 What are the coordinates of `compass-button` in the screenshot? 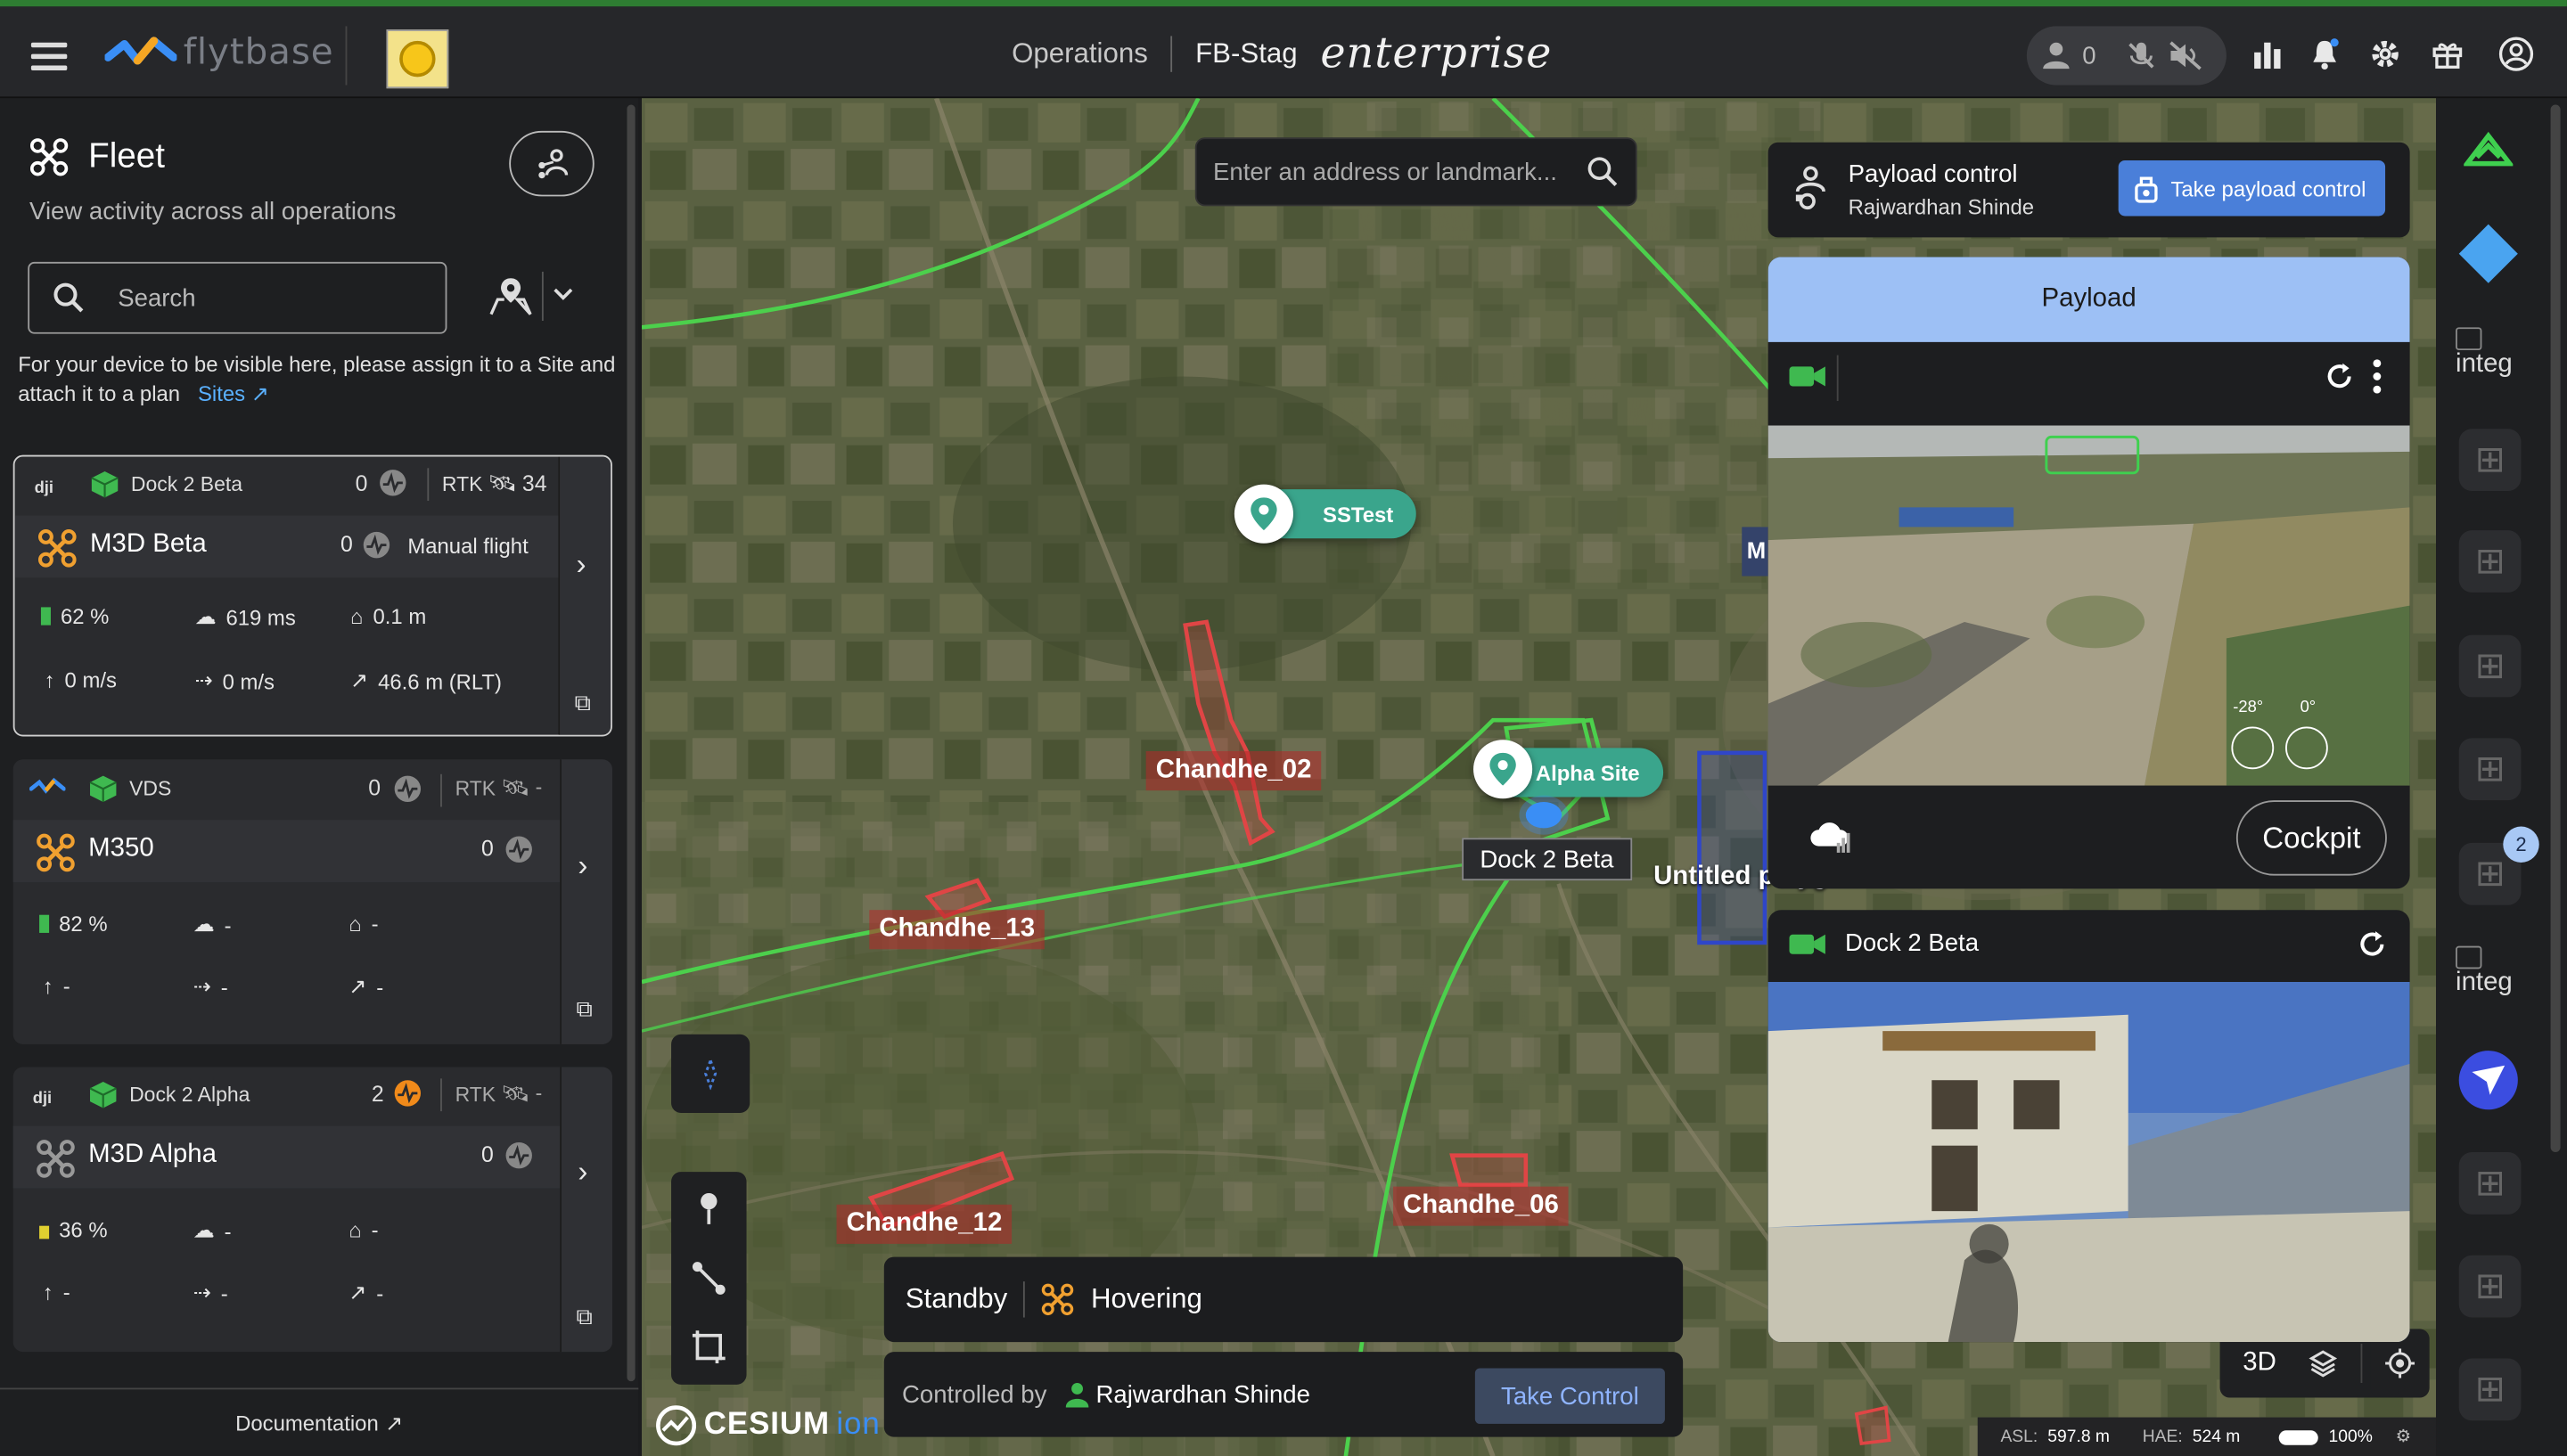 It's located at (710, 1073).